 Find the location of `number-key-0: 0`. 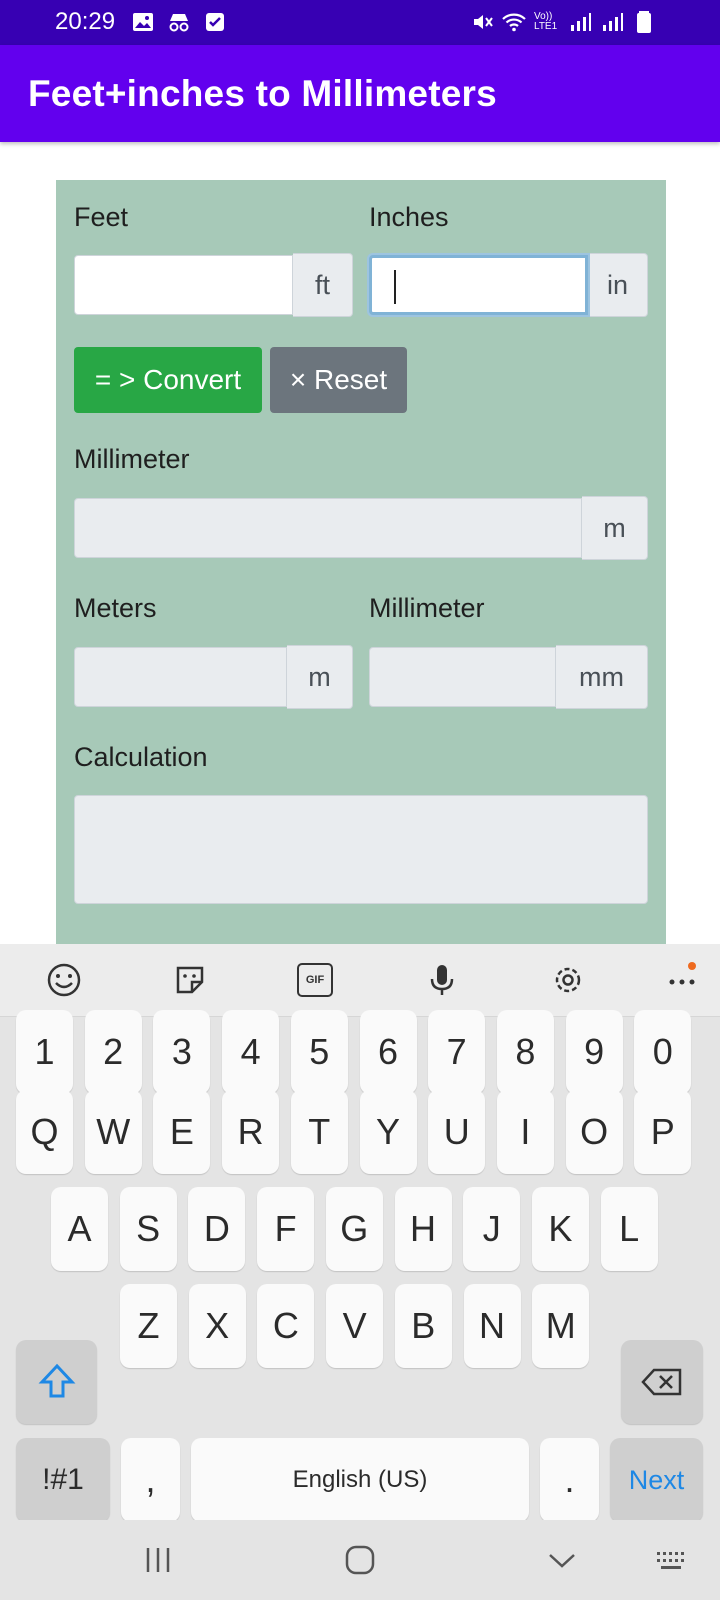

number-key-0: 0 is located at coordinates (663, 1052).